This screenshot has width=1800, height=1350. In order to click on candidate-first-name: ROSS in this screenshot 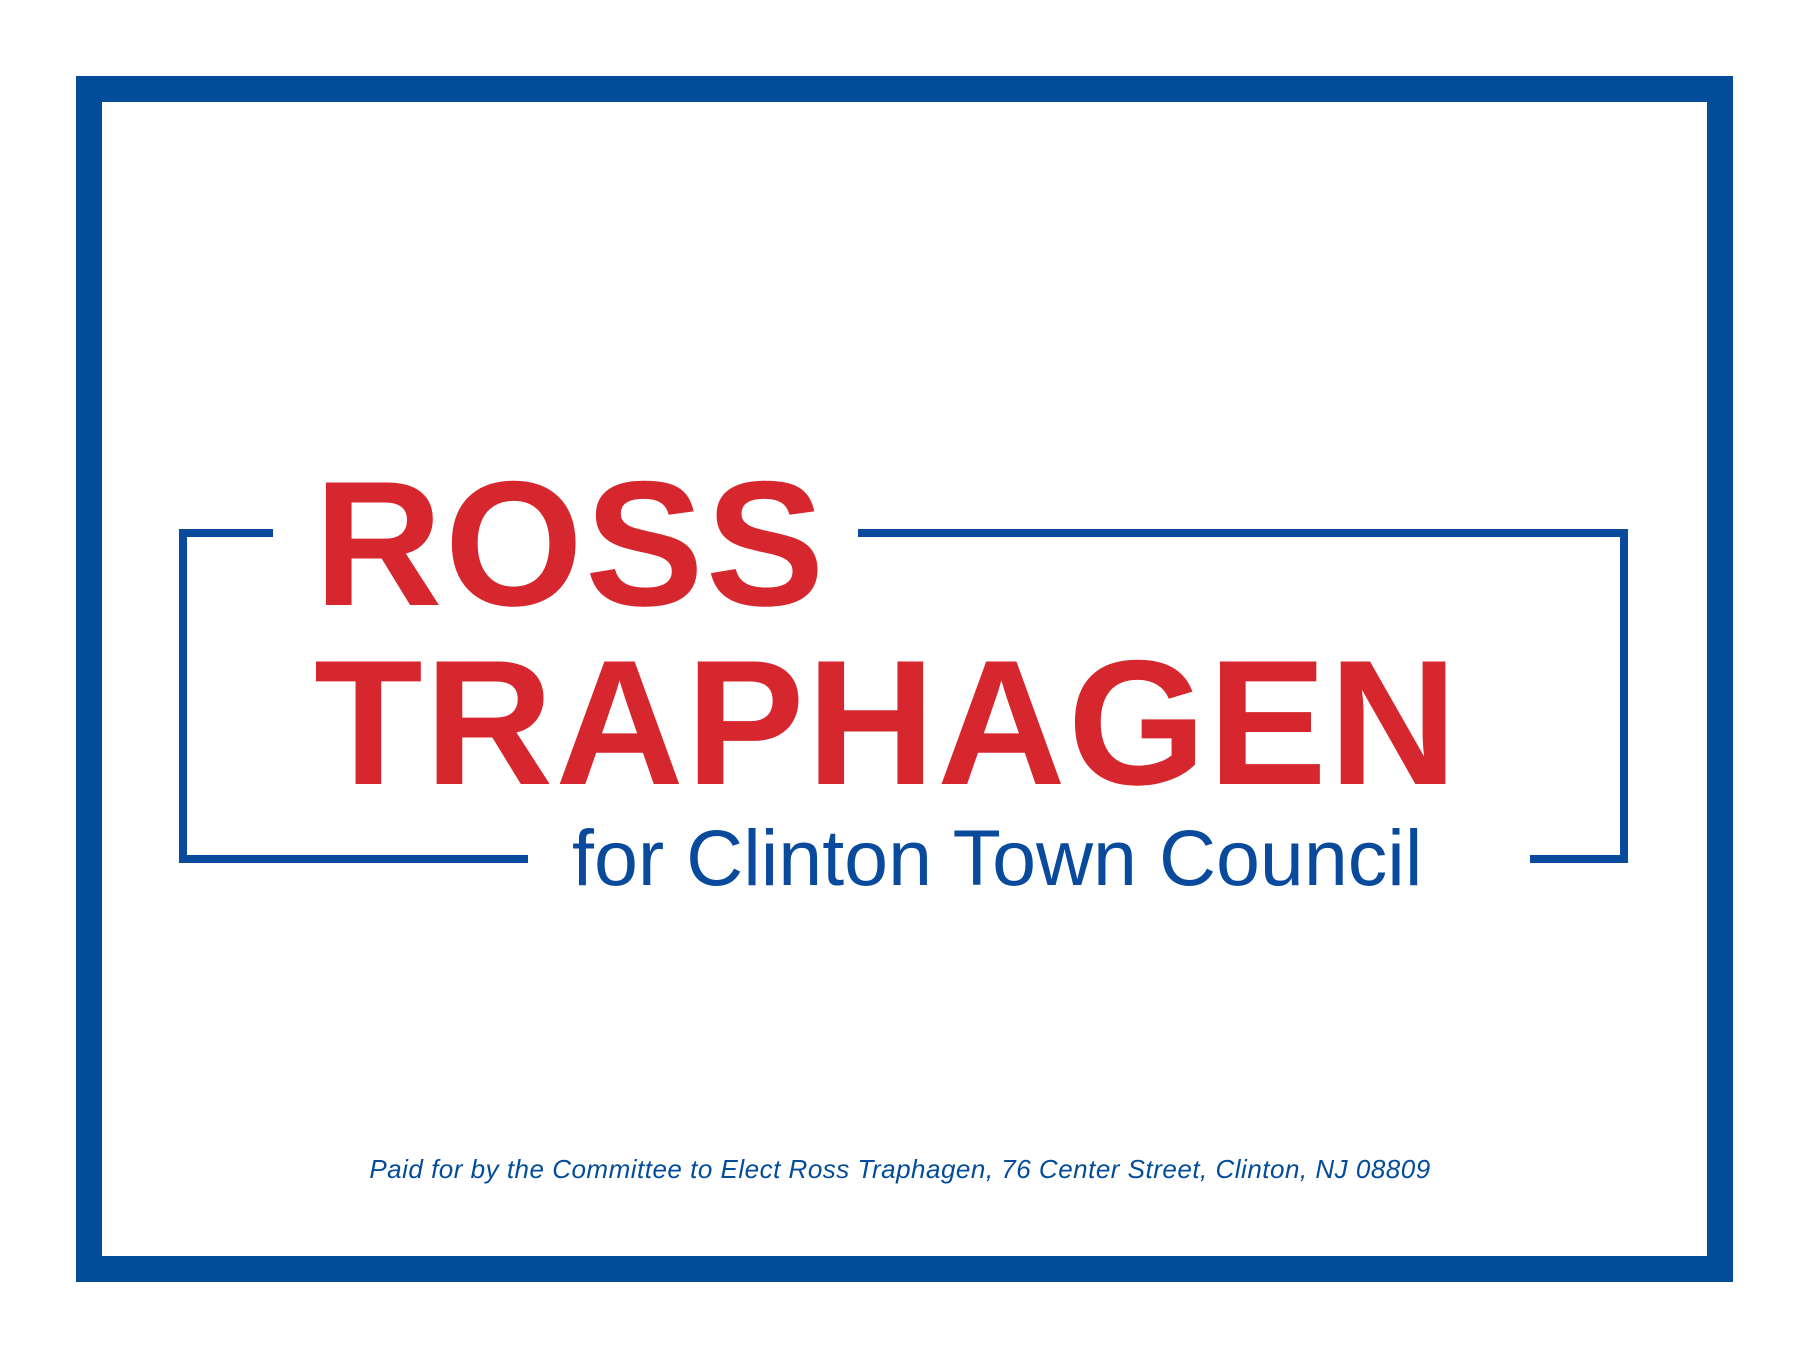, I will do `click(570, 543)`.